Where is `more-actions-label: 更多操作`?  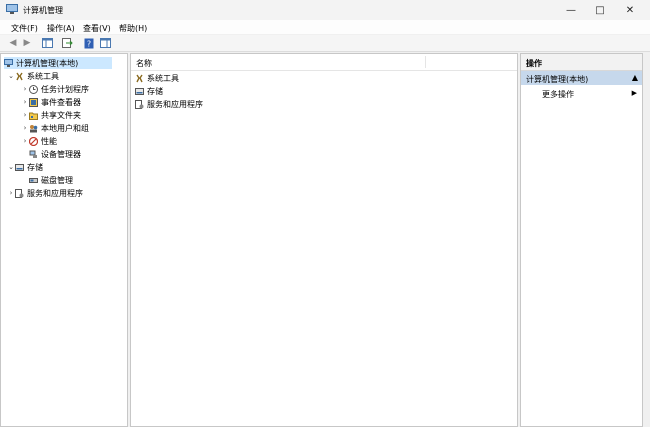 more-actions-label: 更多操作 is located at coordinates (558, 94).